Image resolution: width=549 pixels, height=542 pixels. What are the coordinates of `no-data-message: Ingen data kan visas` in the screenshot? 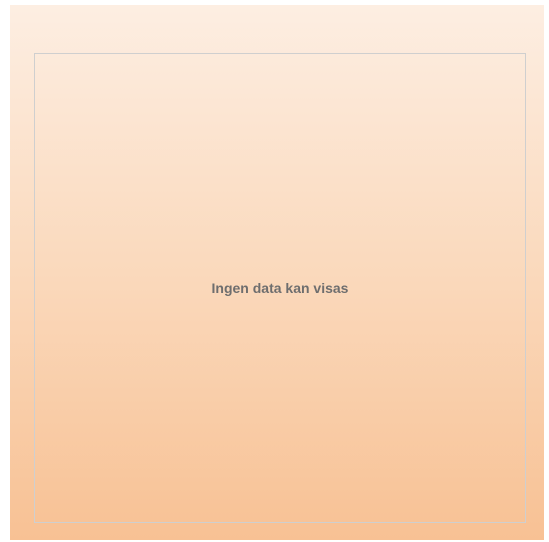 It's located at (280, 288).